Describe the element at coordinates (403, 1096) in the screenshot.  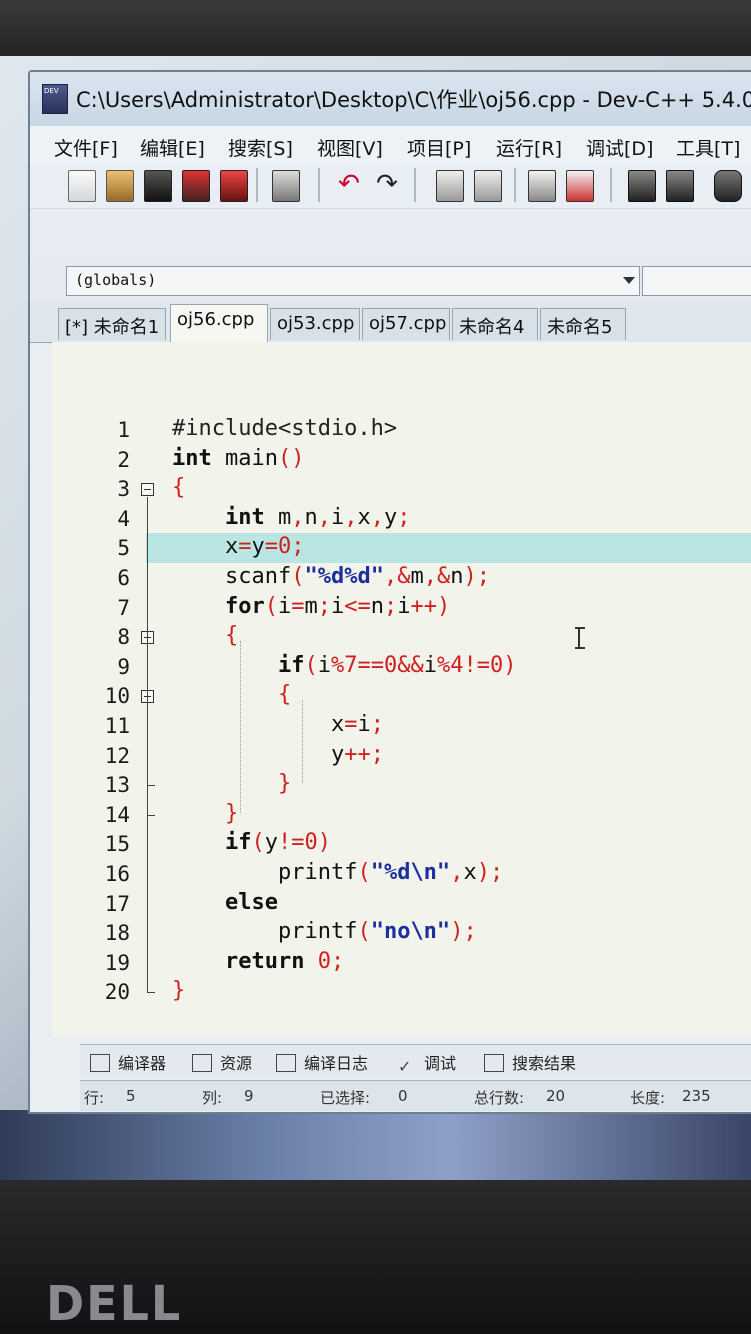
I see `status-selected-value: 0` at that location.